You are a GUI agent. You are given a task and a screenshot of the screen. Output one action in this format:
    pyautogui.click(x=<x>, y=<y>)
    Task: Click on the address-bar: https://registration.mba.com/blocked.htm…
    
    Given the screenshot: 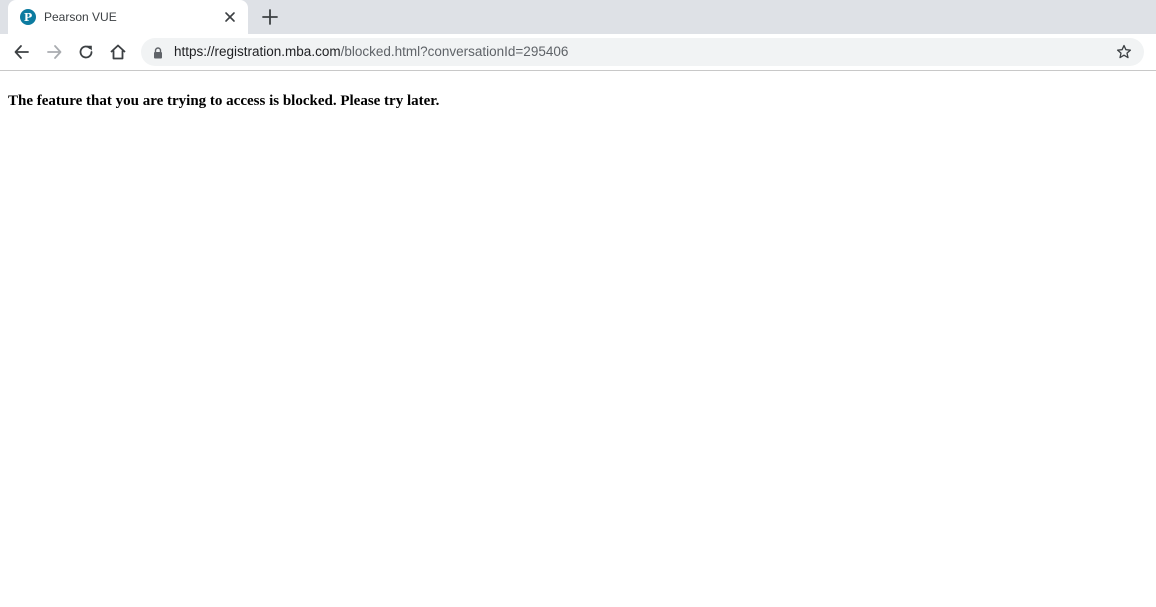 What is the action you would take?
    pyautogui.click(x=642, y=52)
    